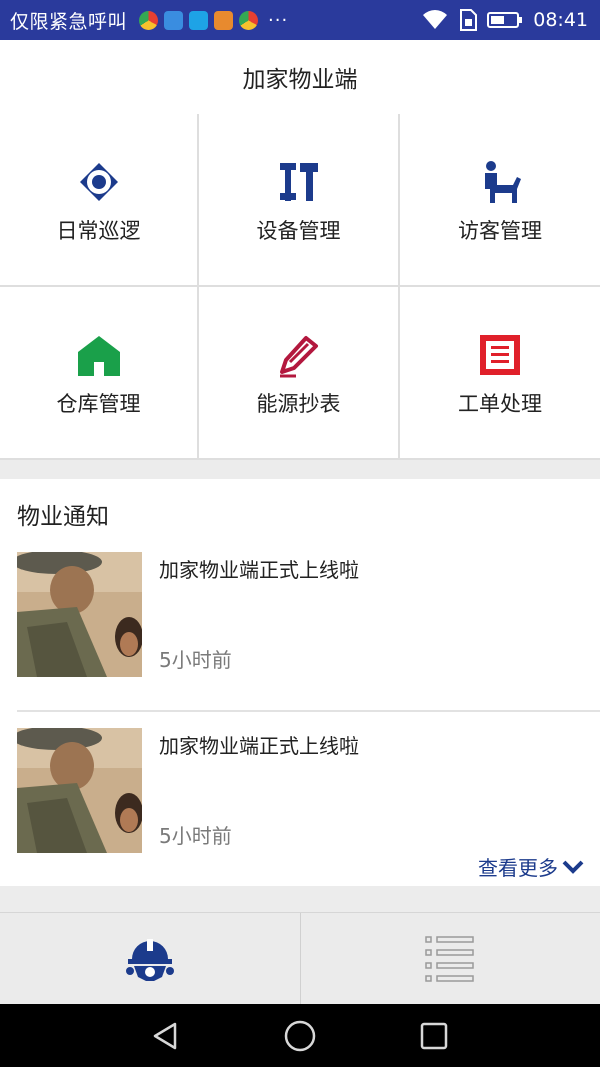 The height and width of the screenshot is (1067, 600). Describe the element at coordinates (298, 181) in the screenshot. I see `tools-icon` at that location.